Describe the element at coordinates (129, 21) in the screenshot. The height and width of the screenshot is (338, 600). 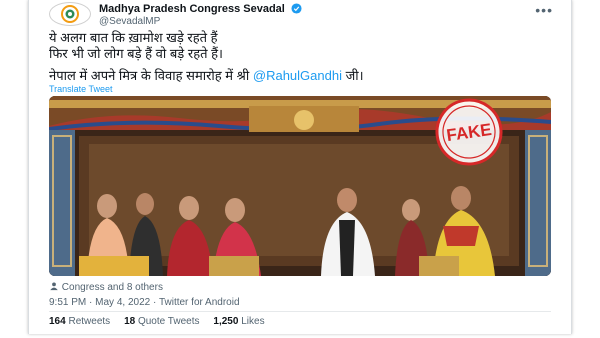
I see `account-handle: @SevadalMP` at that location.